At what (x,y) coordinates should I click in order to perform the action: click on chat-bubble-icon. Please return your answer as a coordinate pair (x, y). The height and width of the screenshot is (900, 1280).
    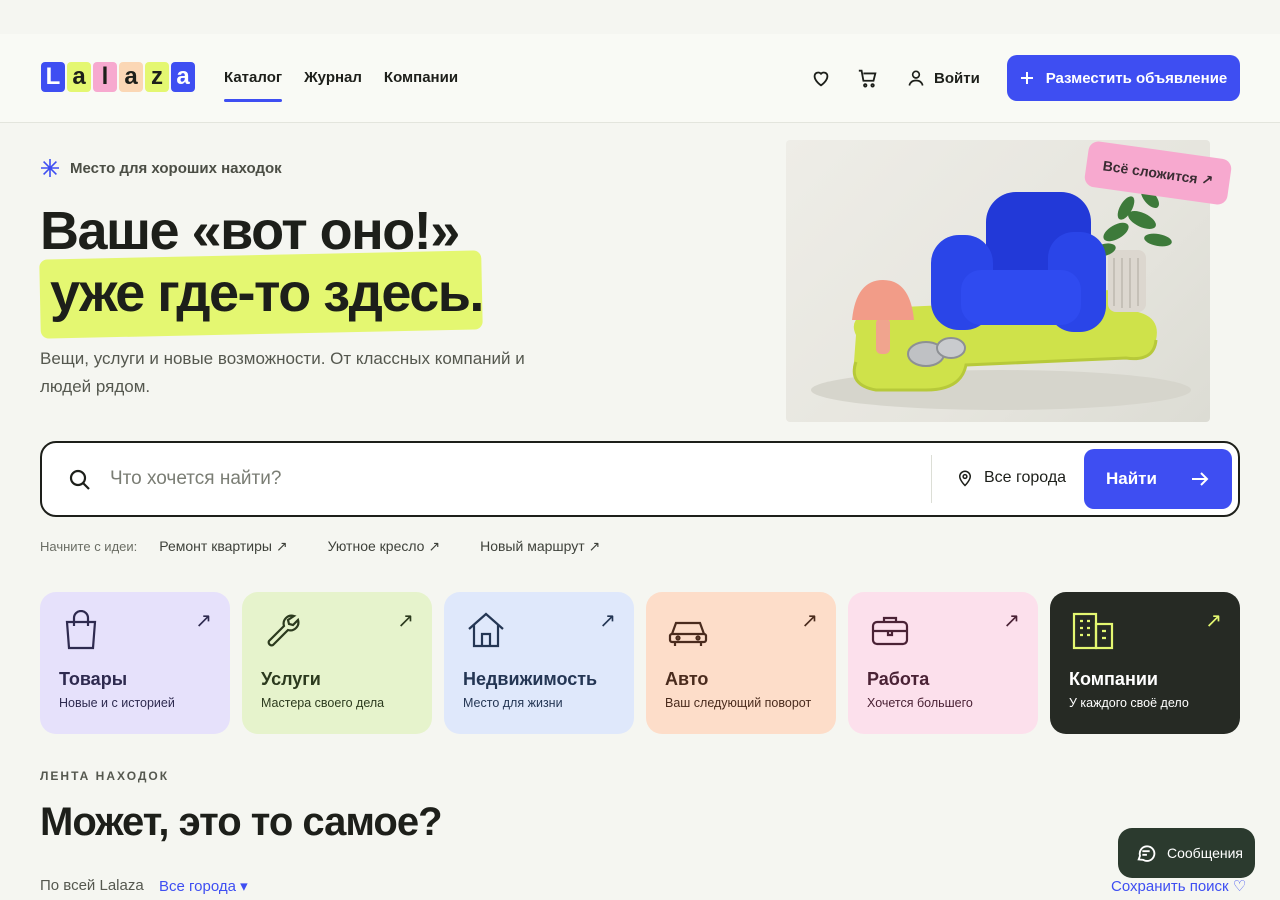
    Looking at the image, I should click on (1146, 853).